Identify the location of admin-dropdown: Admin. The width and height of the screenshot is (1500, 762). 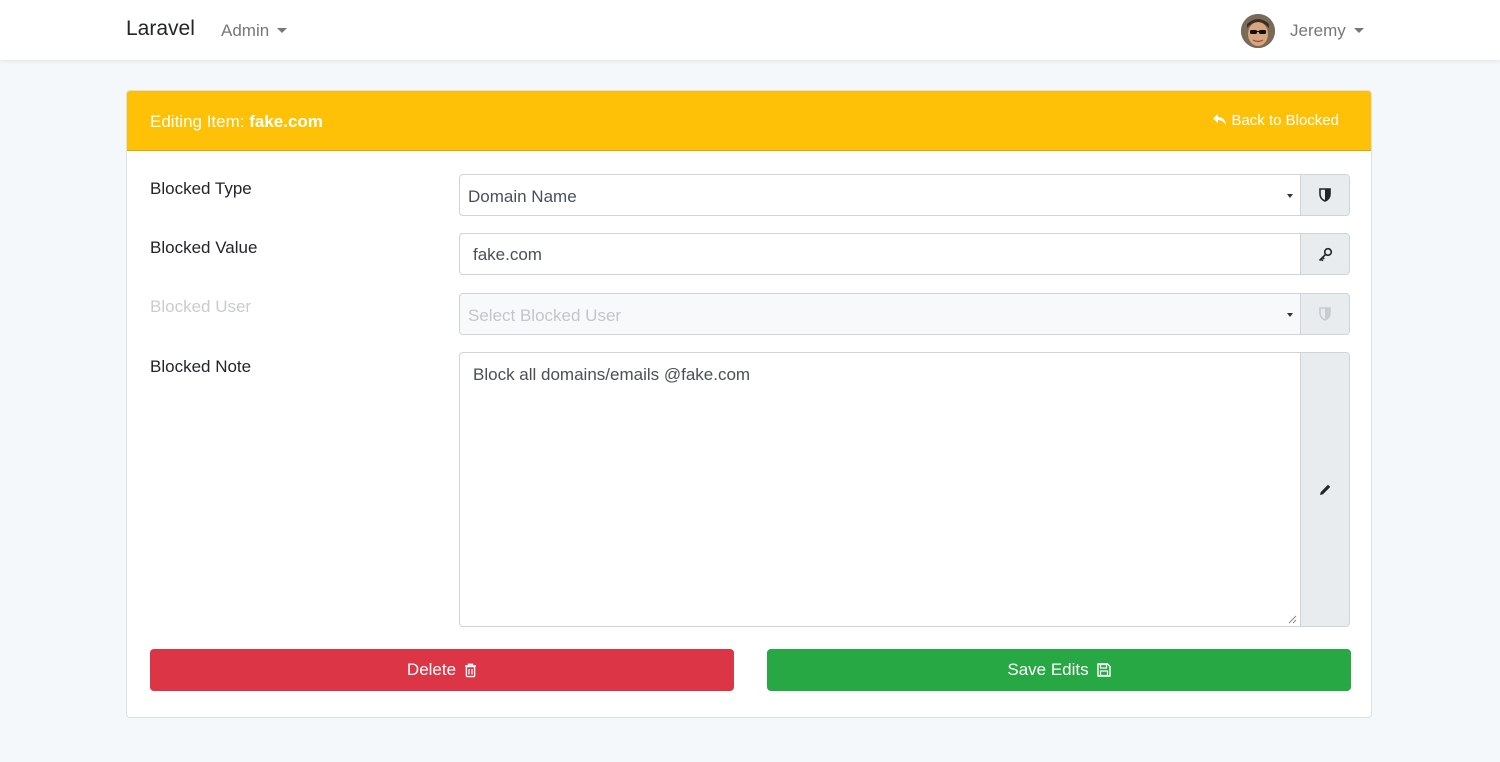
(254, 31).